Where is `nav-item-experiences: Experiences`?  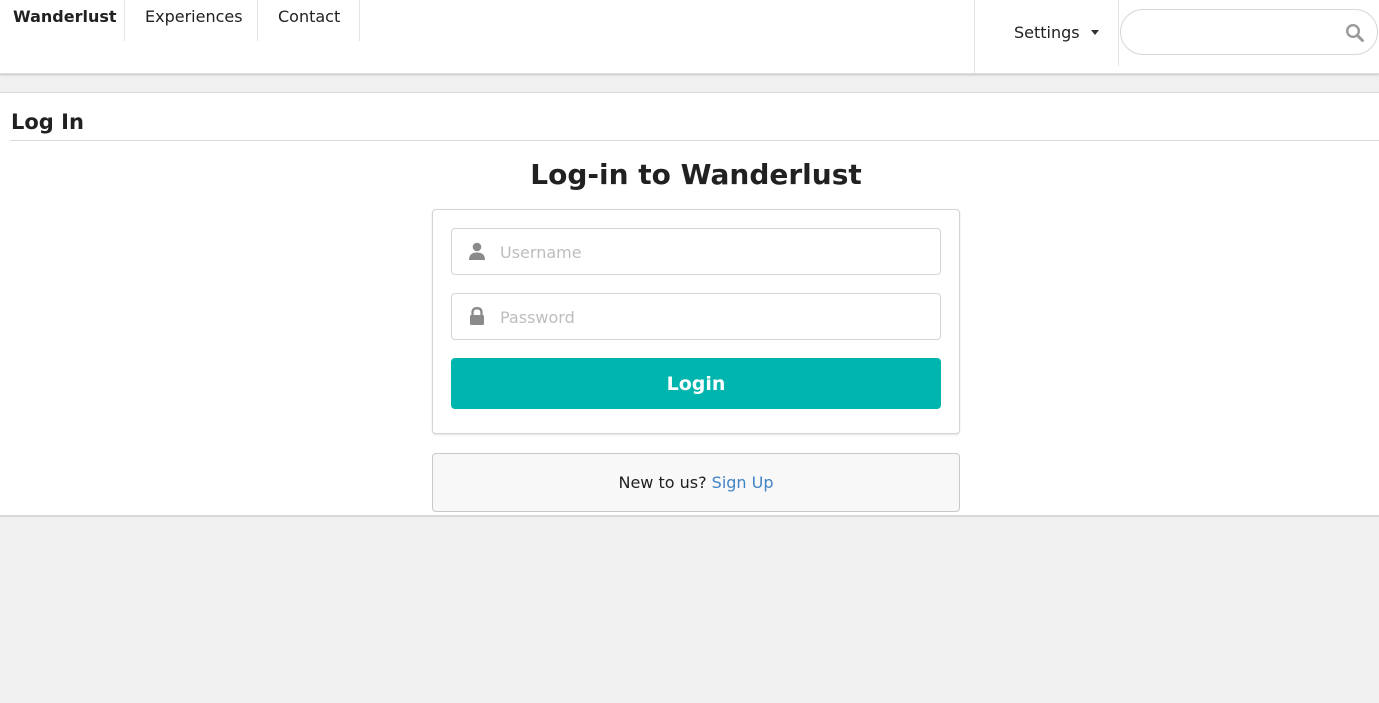
nav-item-experiences: Experiences is located at coordinates (191, 20).